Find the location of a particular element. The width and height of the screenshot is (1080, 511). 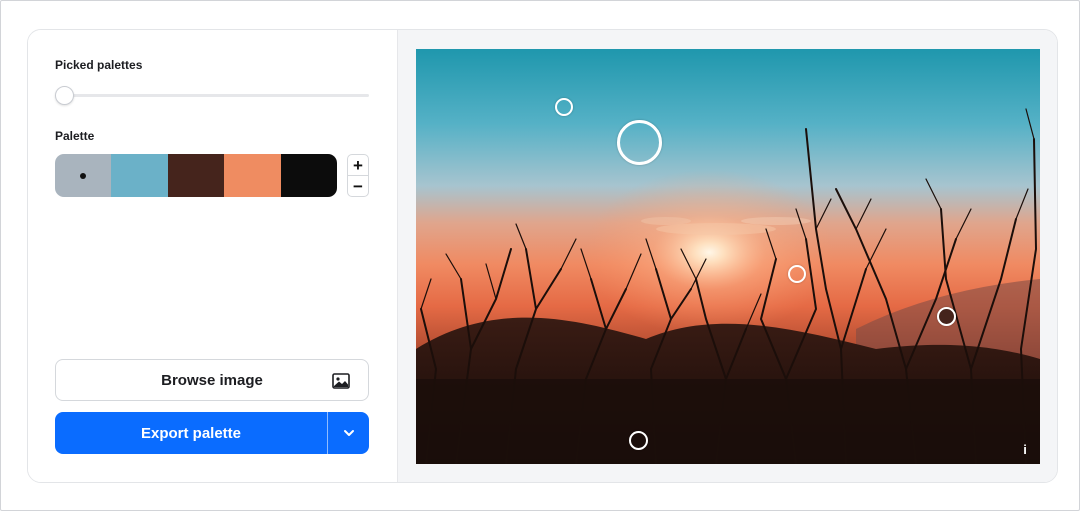

browse-image-label: Browse image is located at coordinates (212, 380).